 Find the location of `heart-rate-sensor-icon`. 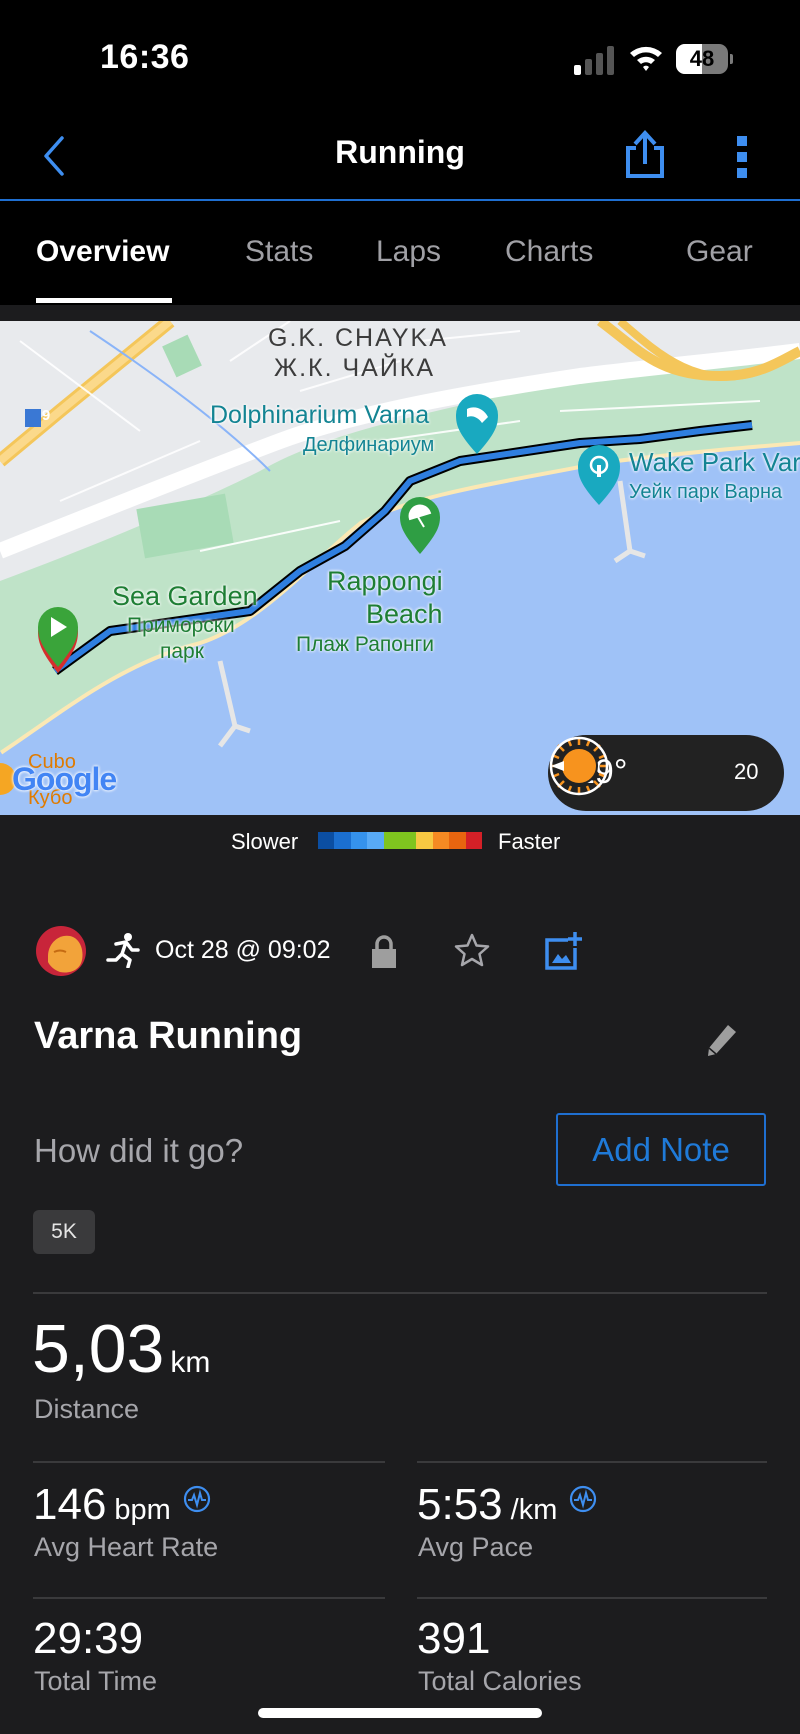

heart-rate-sensor-icon is located at coordinates (197, 1499).